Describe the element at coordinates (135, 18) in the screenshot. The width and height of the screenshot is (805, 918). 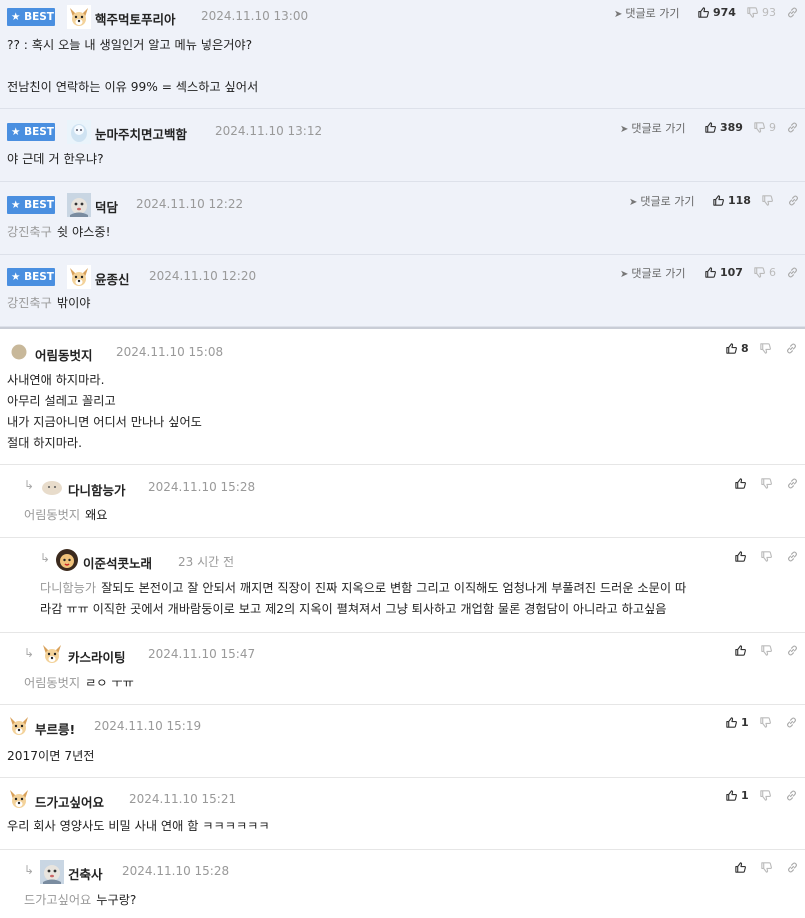
I see `comment-nick: 핵주먹토푸리아` at that location.